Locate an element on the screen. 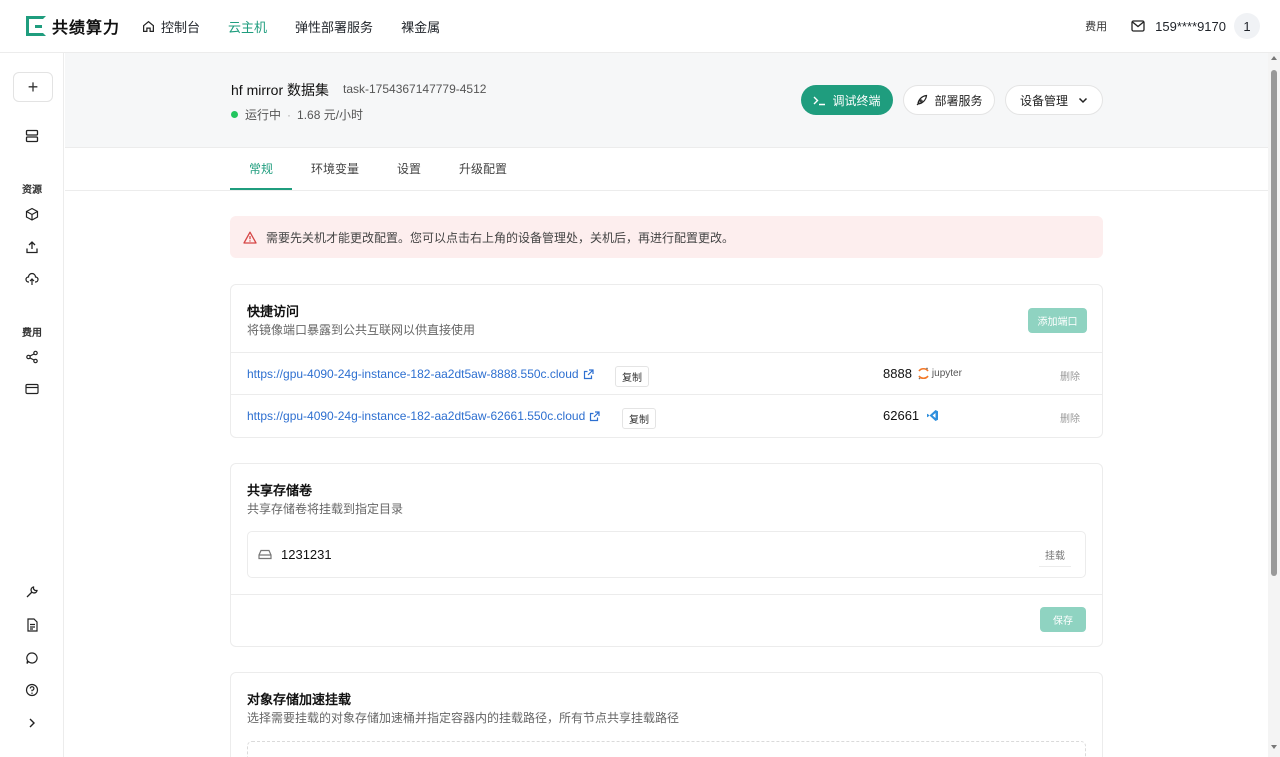 This screenshot has height=757, width=1280. cube-icon is located at coordinates (32, 214).